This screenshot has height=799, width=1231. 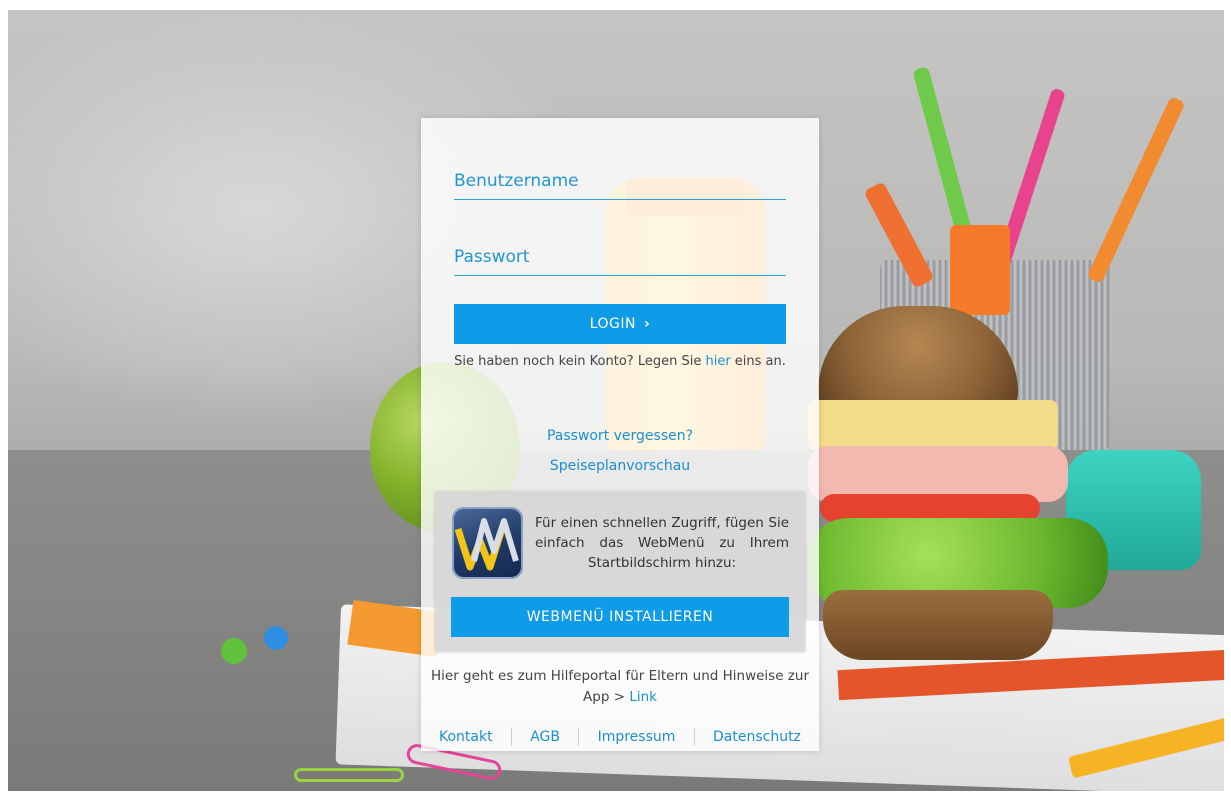 What do you see at coordinates (647, 324) in the screenshot?
I see `chevron-right-icon: ›` at bounding box center [647, 324].